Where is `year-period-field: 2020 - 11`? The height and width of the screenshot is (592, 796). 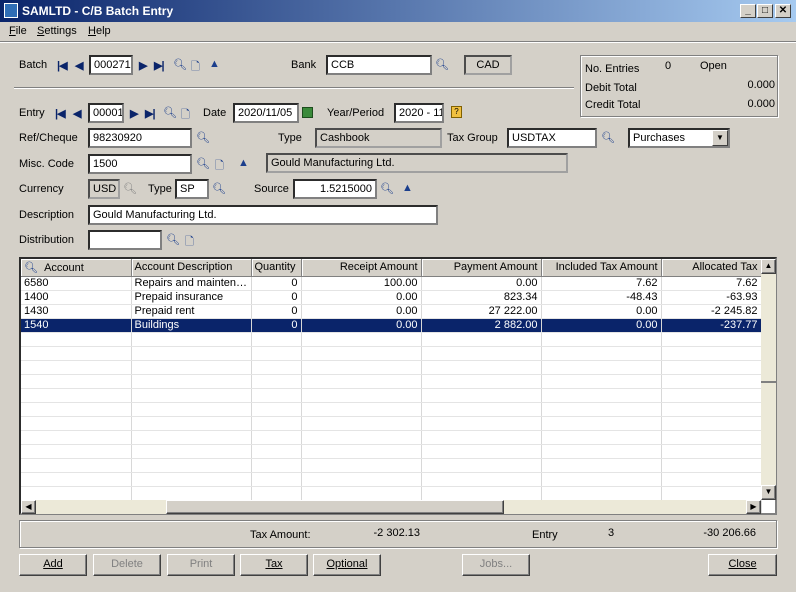 year-period-field: 2020 - 11 is located at coordinates (419, 113).